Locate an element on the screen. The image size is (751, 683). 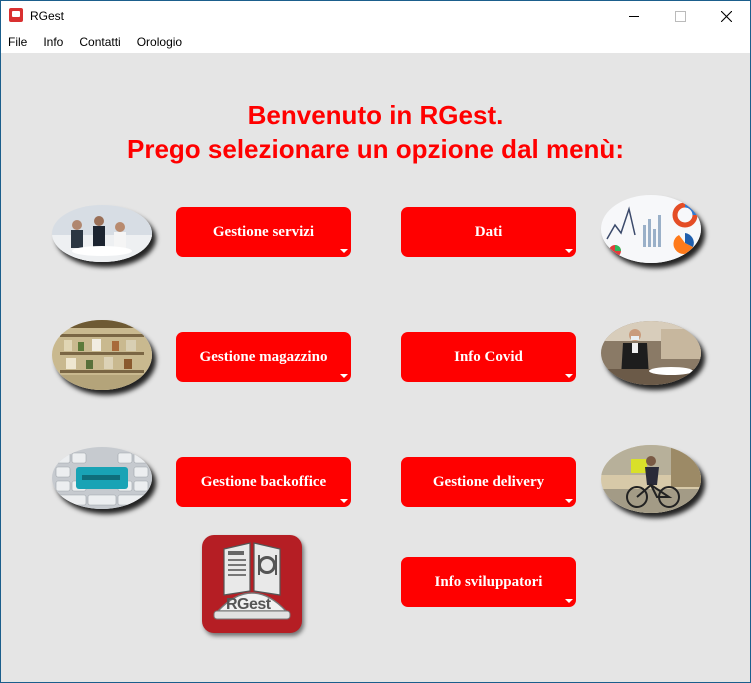
waiter-staff-image is located at coordinates (102, 233).